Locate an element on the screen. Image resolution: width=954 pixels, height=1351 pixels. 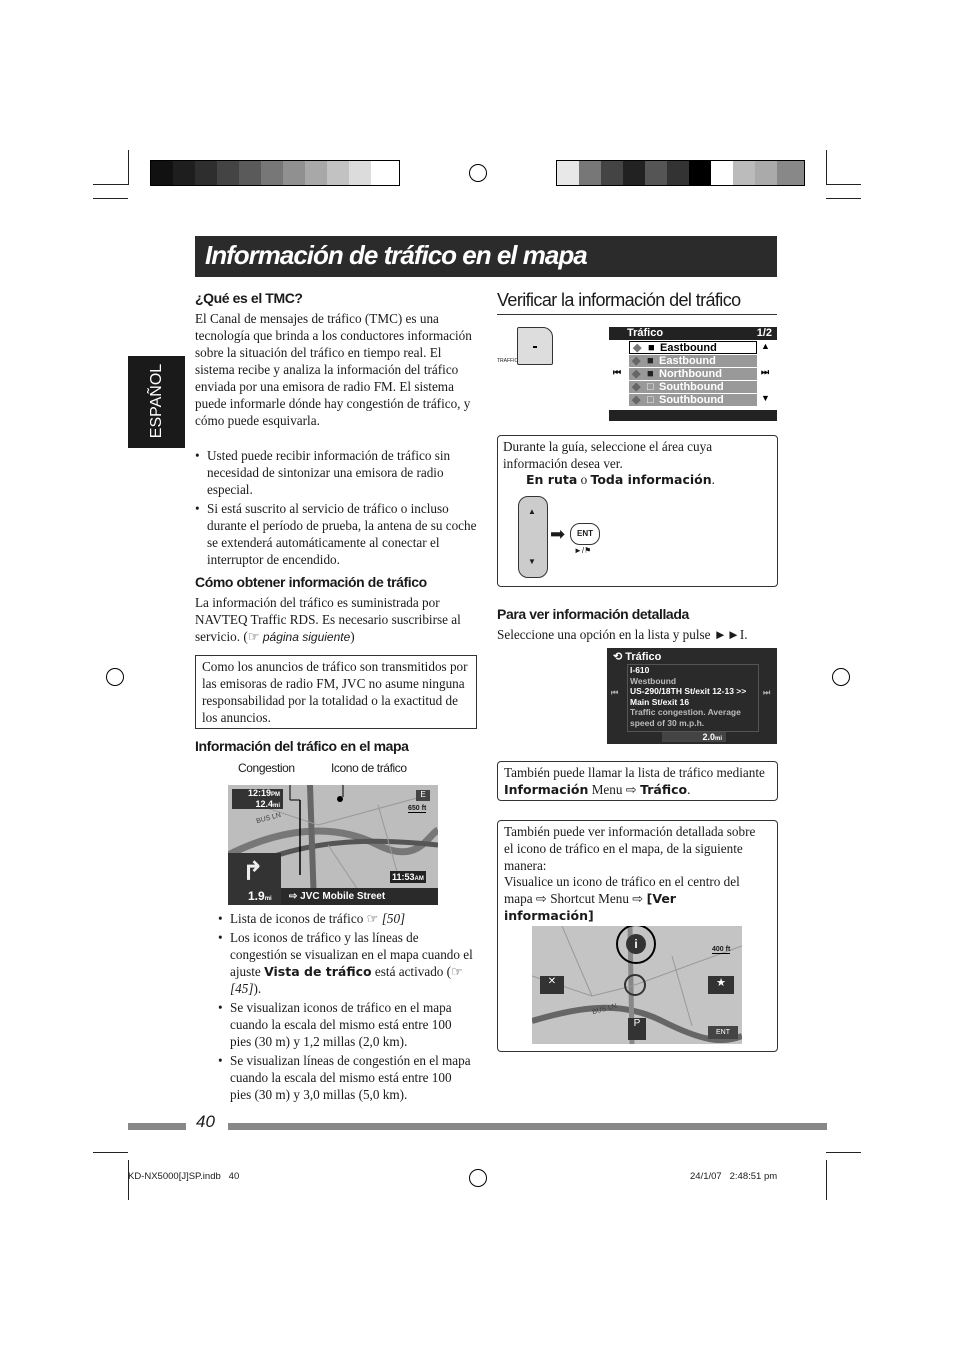
language-tab: ESPAÑOL is located at coordinates (156, 402).